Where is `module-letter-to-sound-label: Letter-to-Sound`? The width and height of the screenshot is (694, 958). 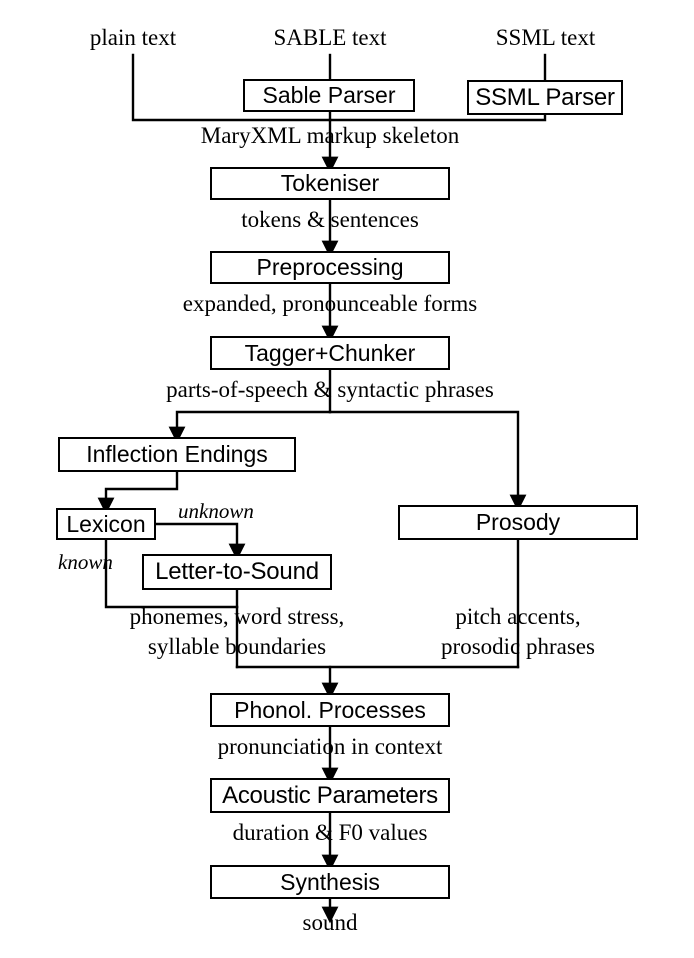 module-letter-to-sound-label: Letter-to-Sound is located at coordinates (237, 571).